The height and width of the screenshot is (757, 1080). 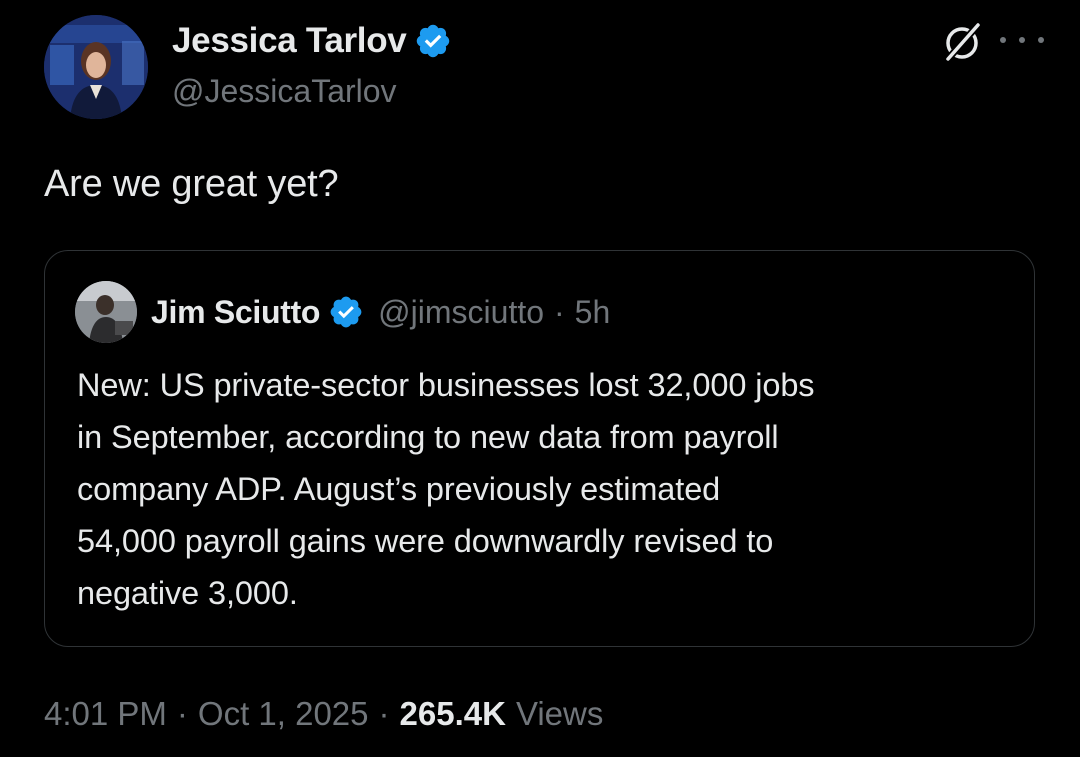 I want to click on author-display-name: Jessica Tarlov, so click(x=289, y=41).